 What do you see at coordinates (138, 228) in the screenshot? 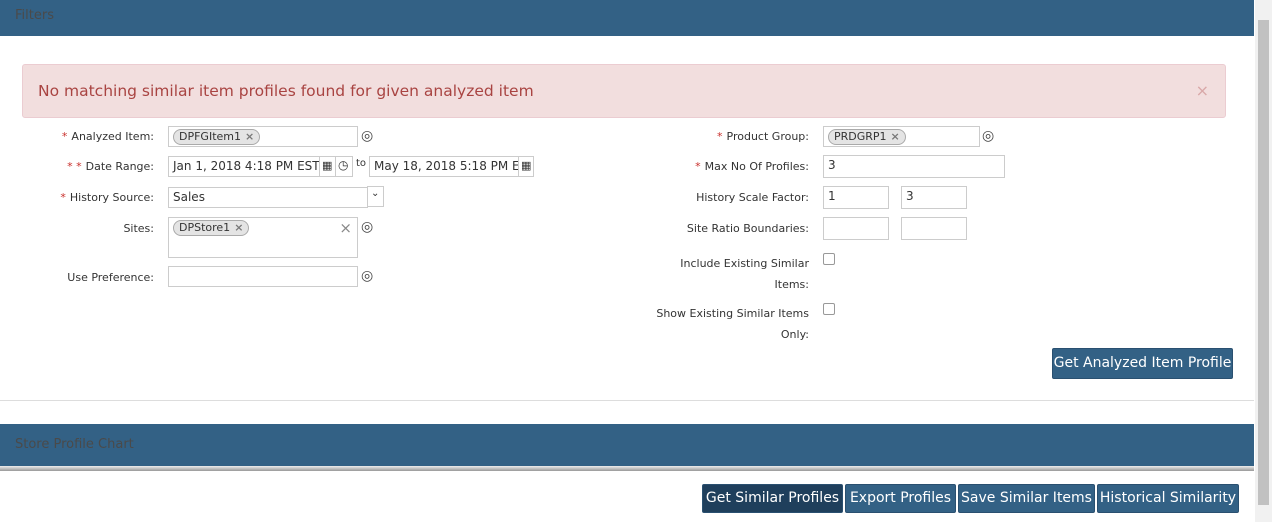
I see `sites-label: Sites:` at bounding box center [138, 228].